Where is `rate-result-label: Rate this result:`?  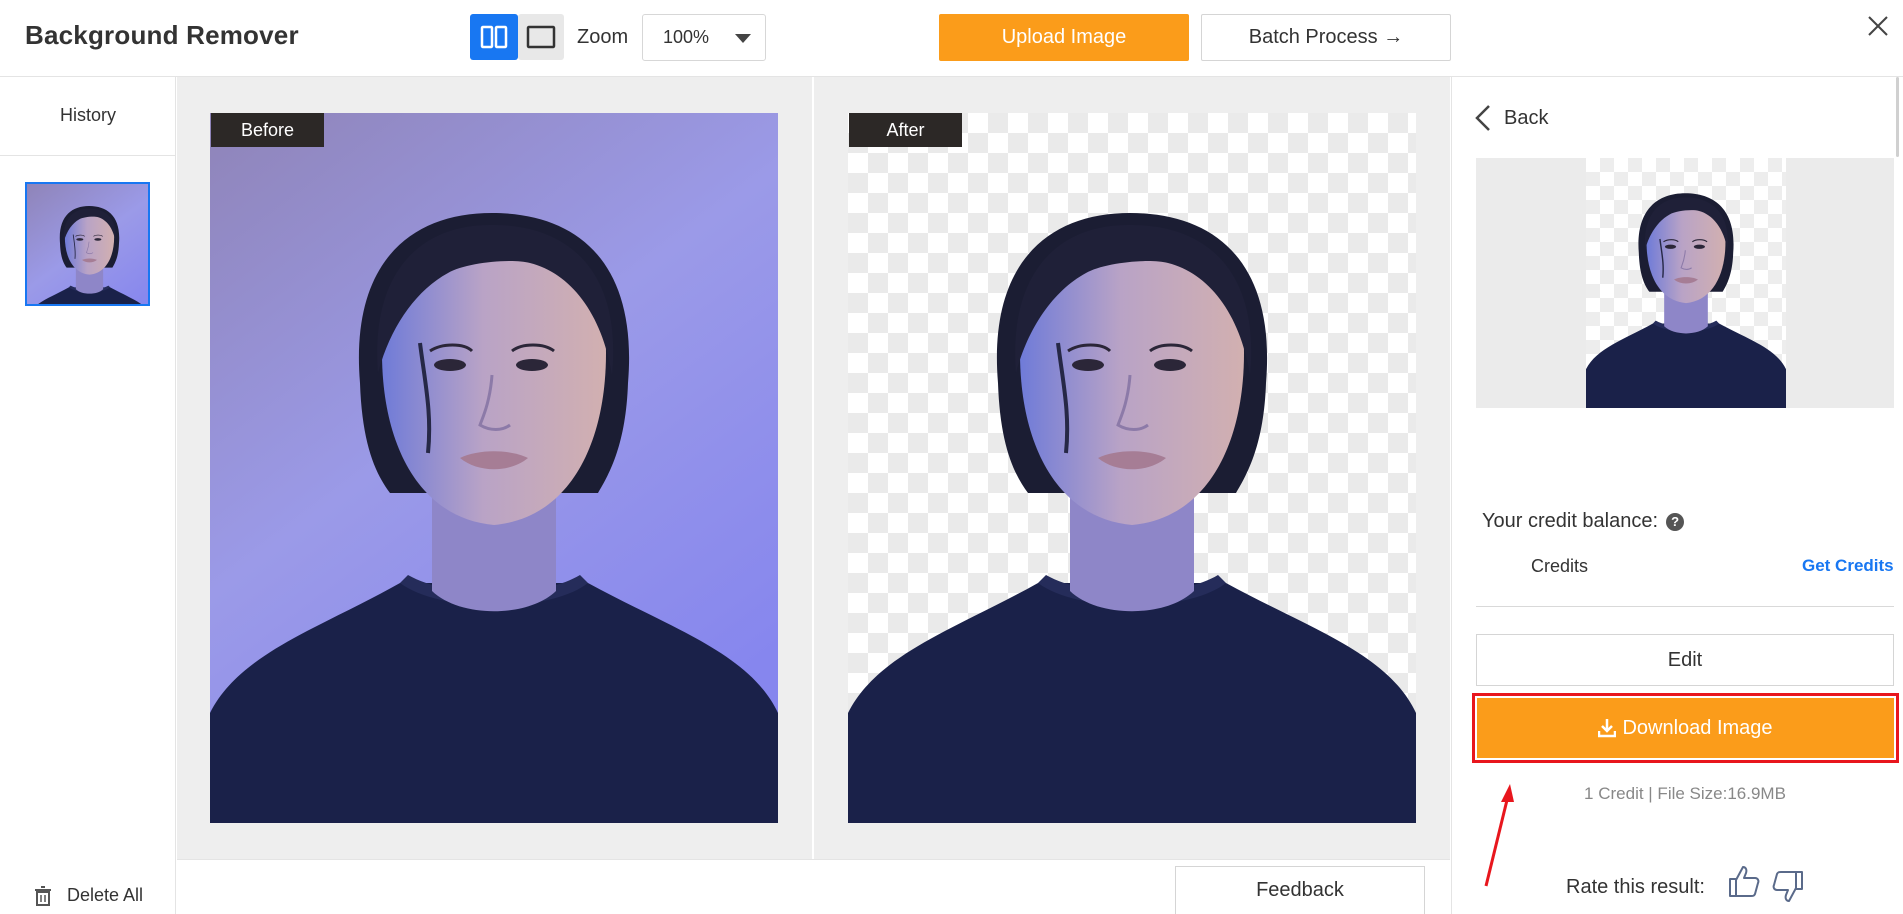 rate-result-label: Rate this result: is located at coordinates (1635, 887).